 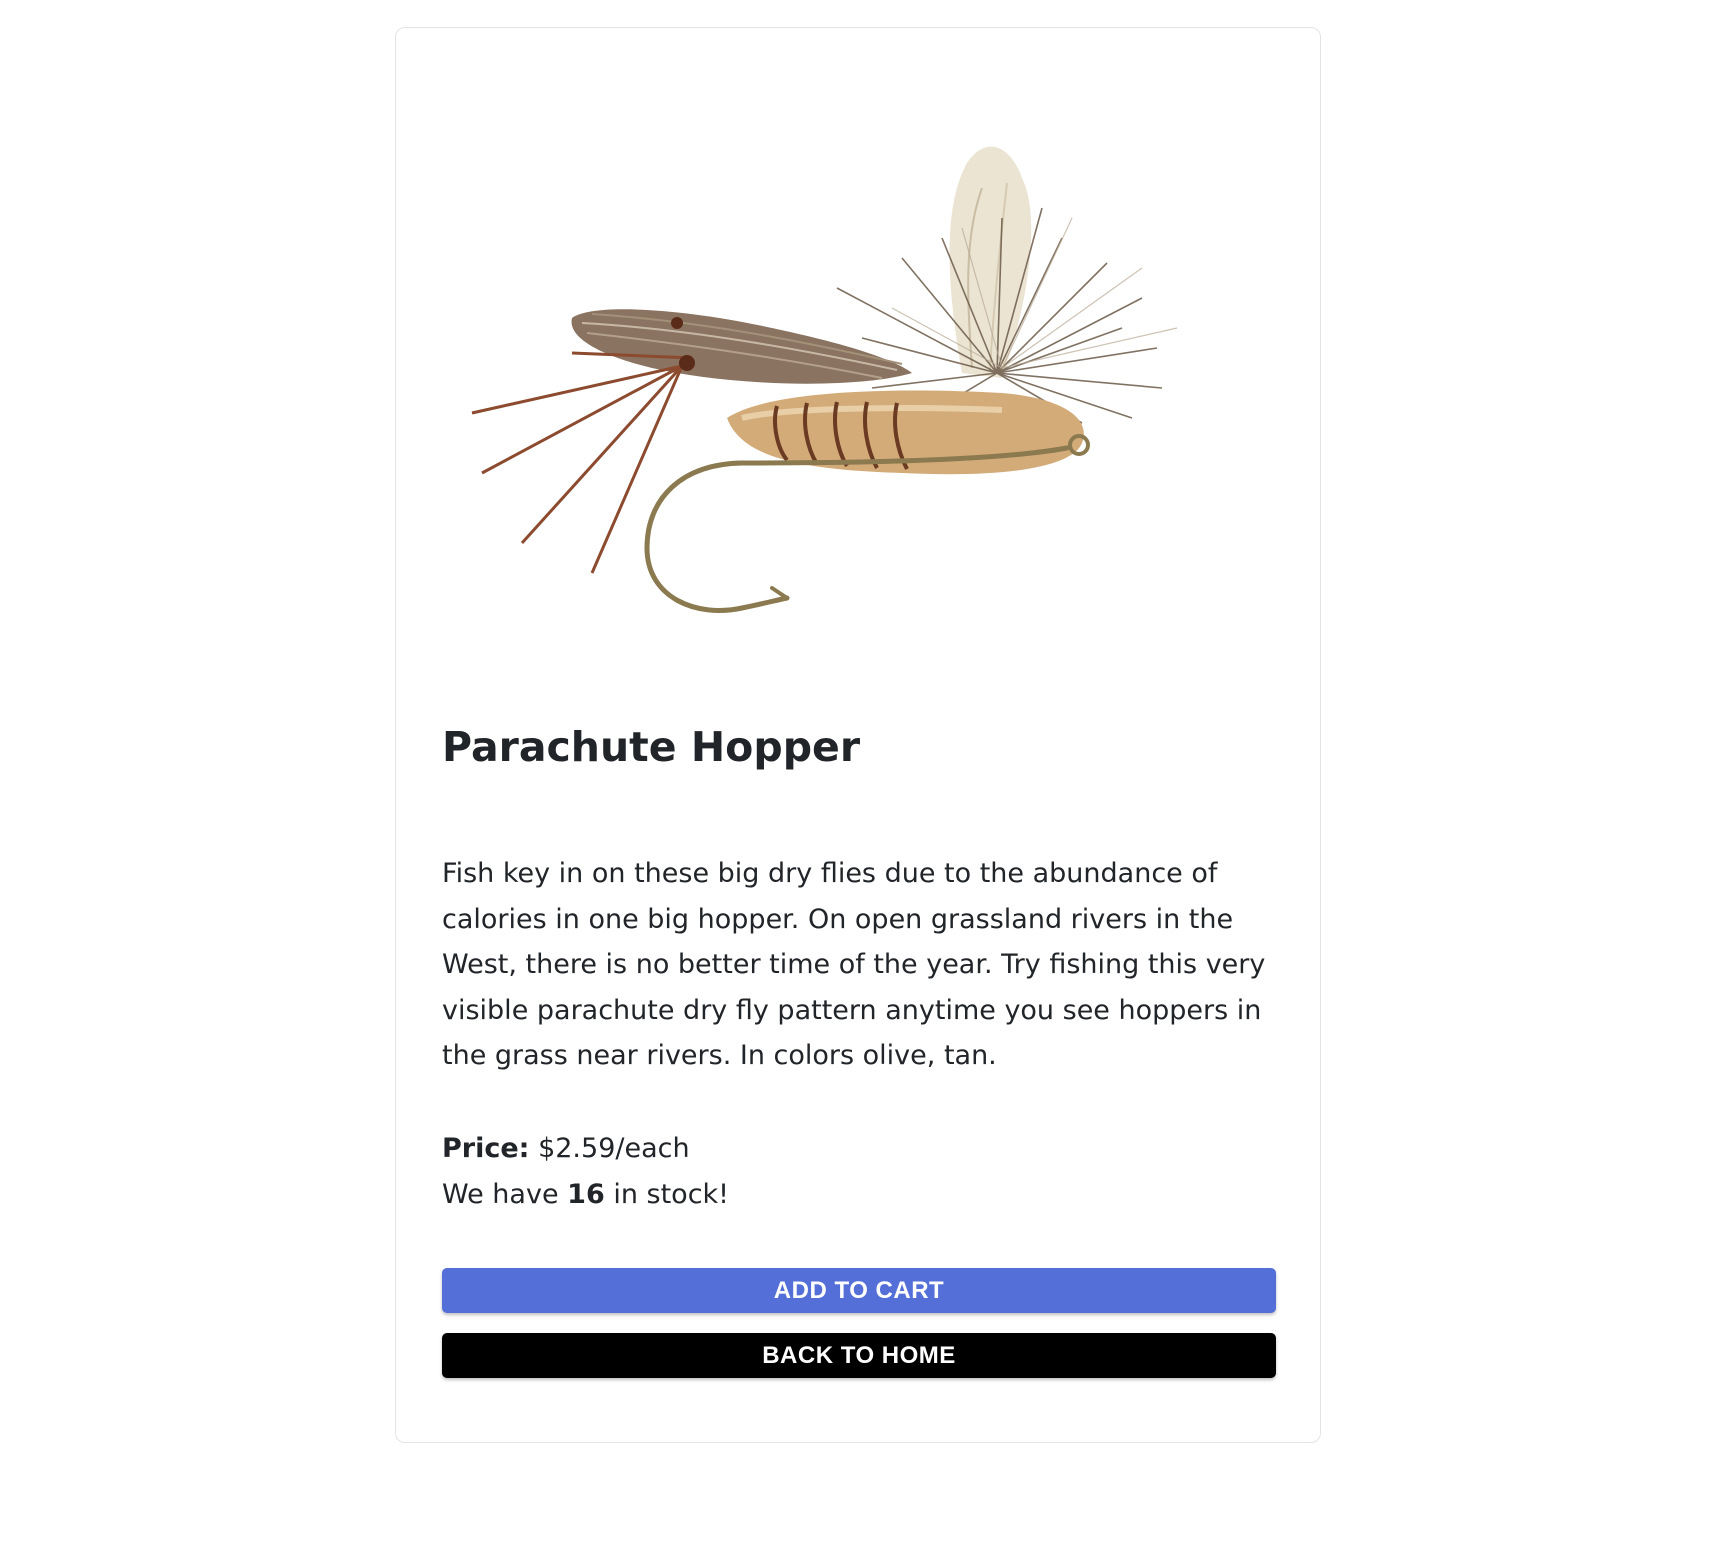 I want to click on back-to-home-button: BACK TO HOME, so click(x=859, y=1355).